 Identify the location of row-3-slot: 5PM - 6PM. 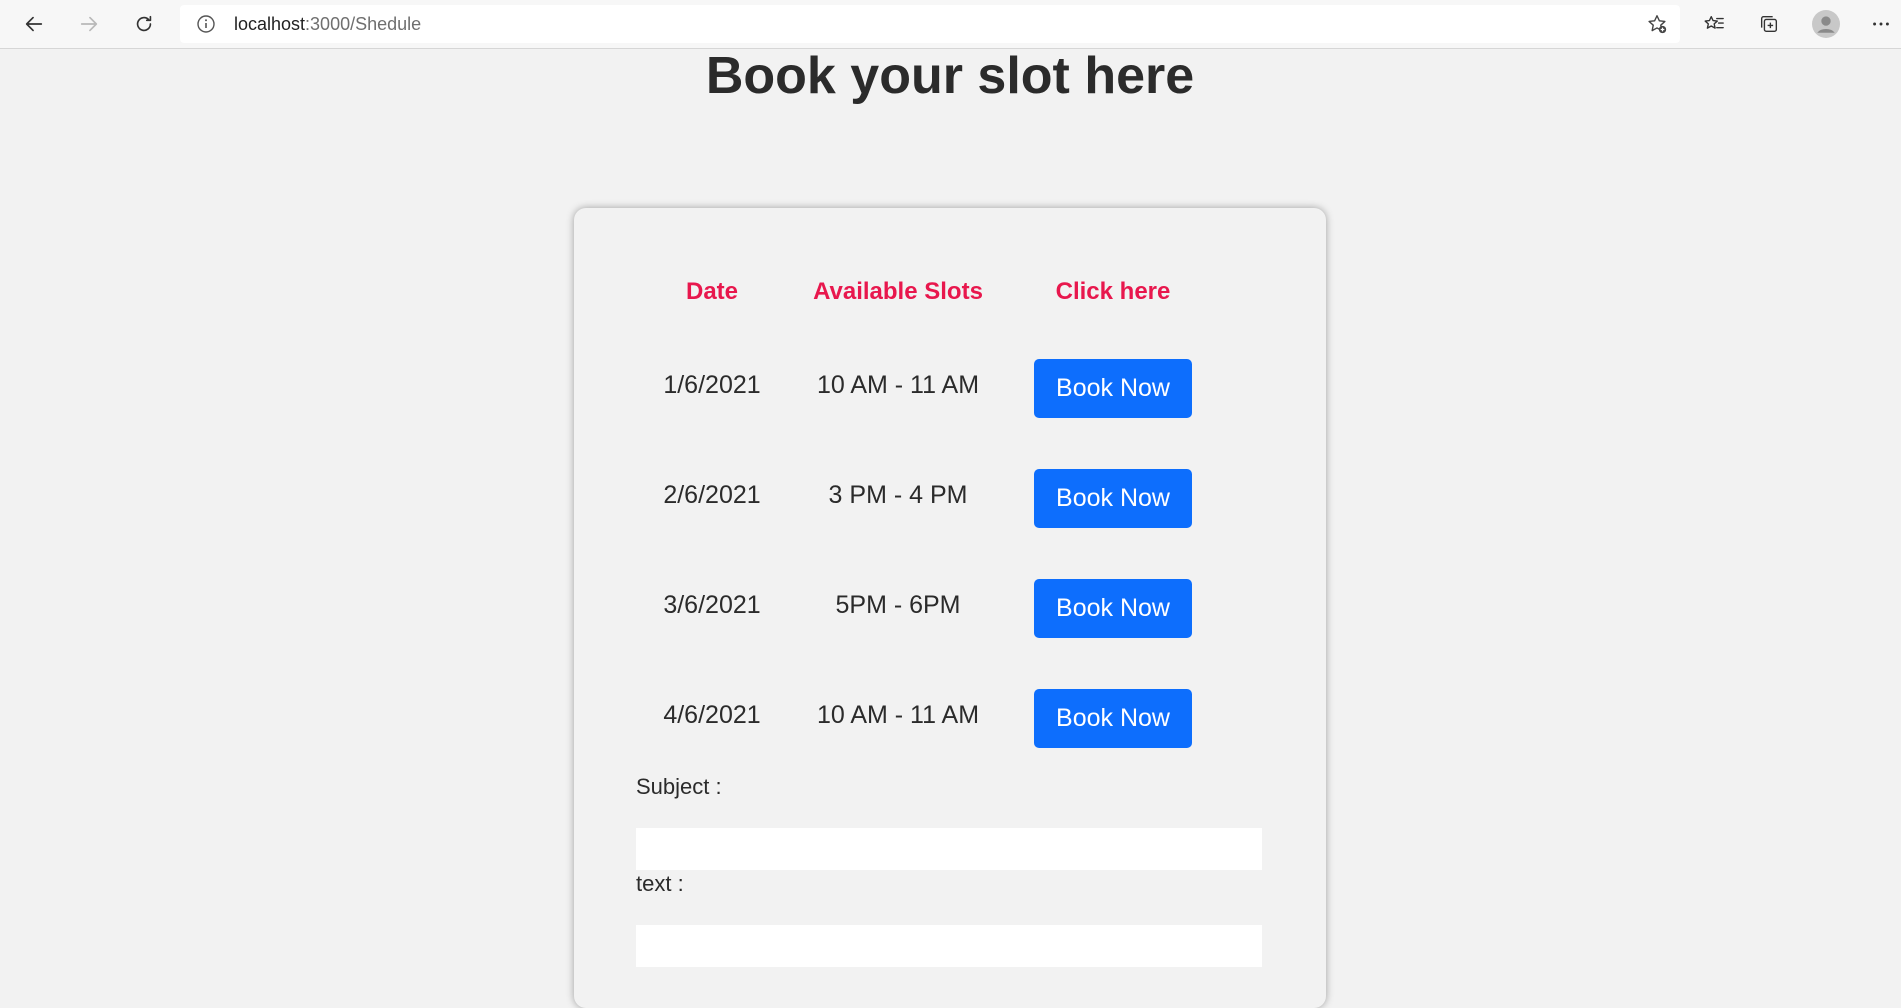
(898, 605).